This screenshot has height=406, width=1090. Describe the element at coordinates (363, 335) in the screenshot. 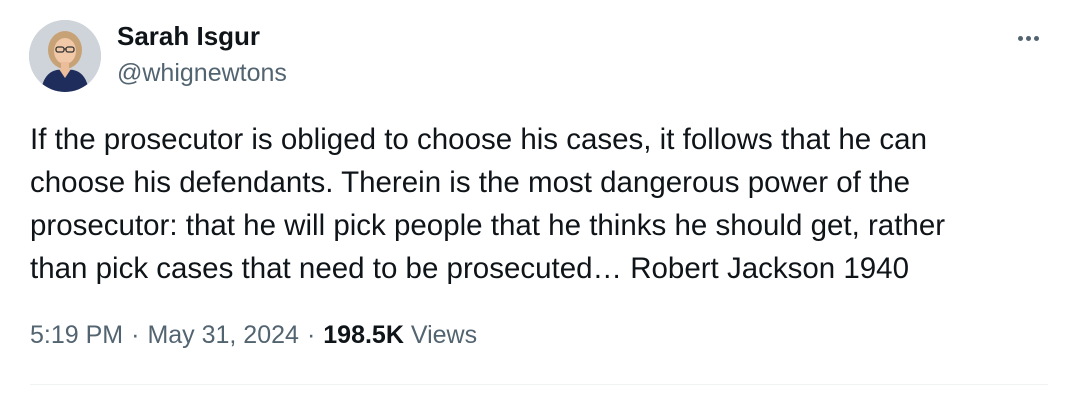

I see `views-count: 198.5K` at that location.